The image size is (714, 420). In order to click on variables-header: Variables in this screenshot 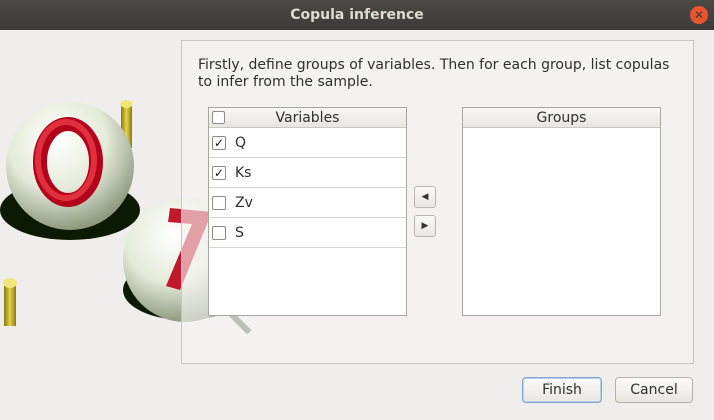, I will do `click(307, 118)`.